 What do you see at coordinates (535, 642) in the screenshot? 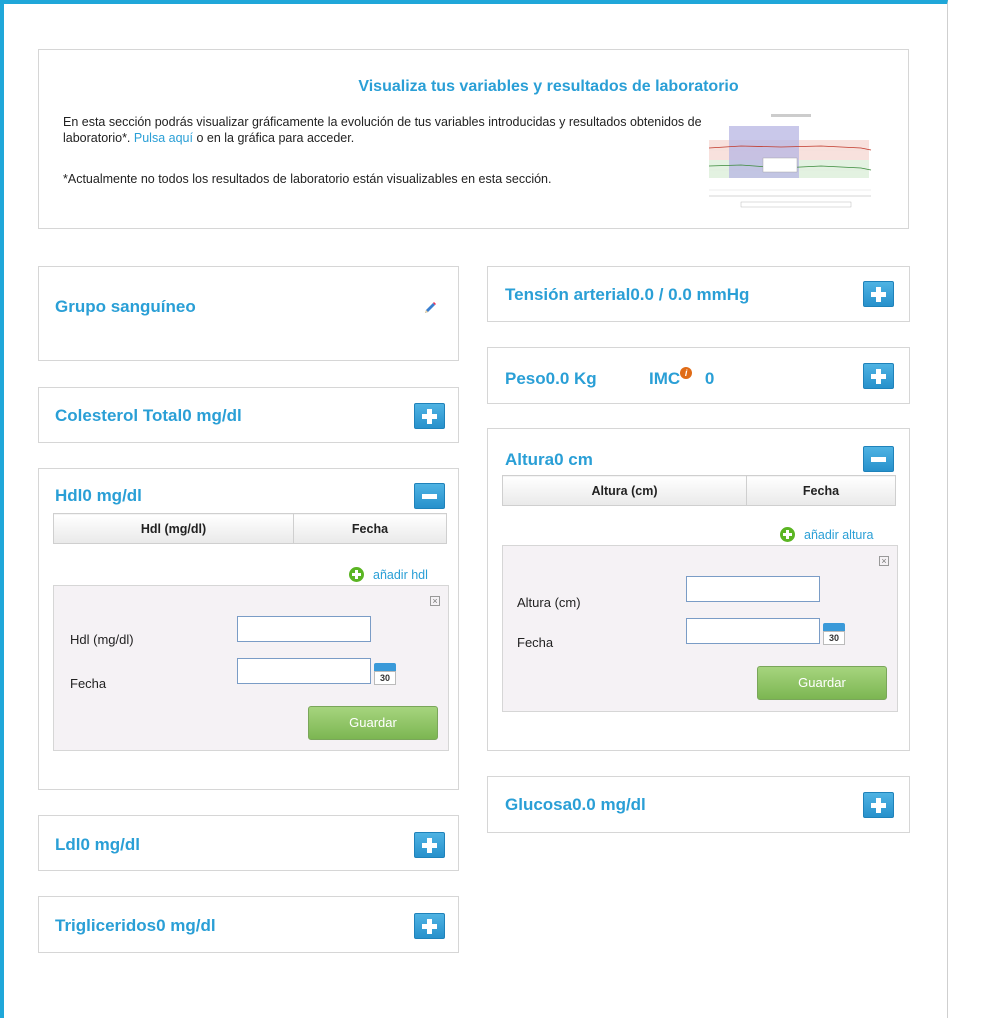
I see `altura-date-label: Fecha` at bounding box center [535, 642].